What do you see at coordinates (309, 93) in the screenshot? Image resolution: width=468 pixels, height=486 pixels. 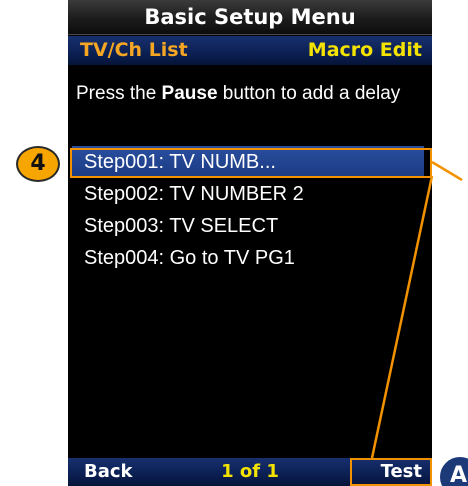 I see `instruction-suffix: button to add a delay` at bounding box center [309, 93].